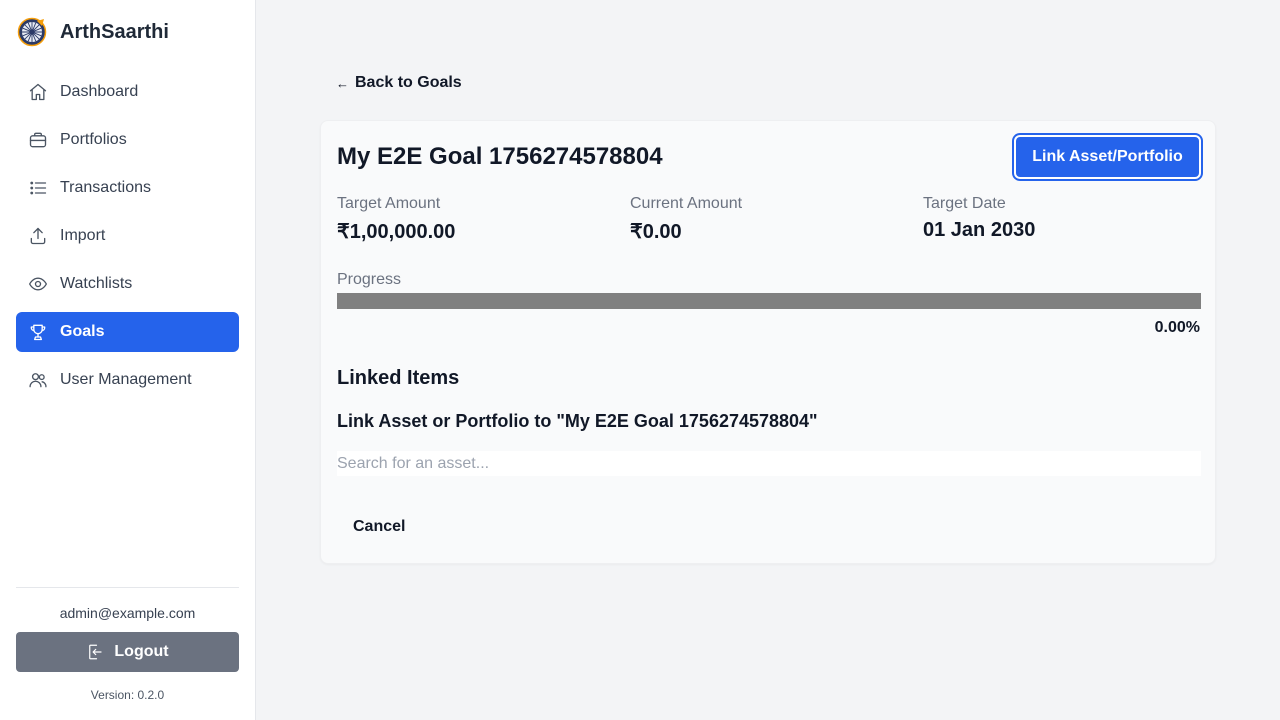 This screenshot has width=1280, height=720. Describe the element at coordinates (38, 284) in the screenshot. I see `eye-icon` at that location.